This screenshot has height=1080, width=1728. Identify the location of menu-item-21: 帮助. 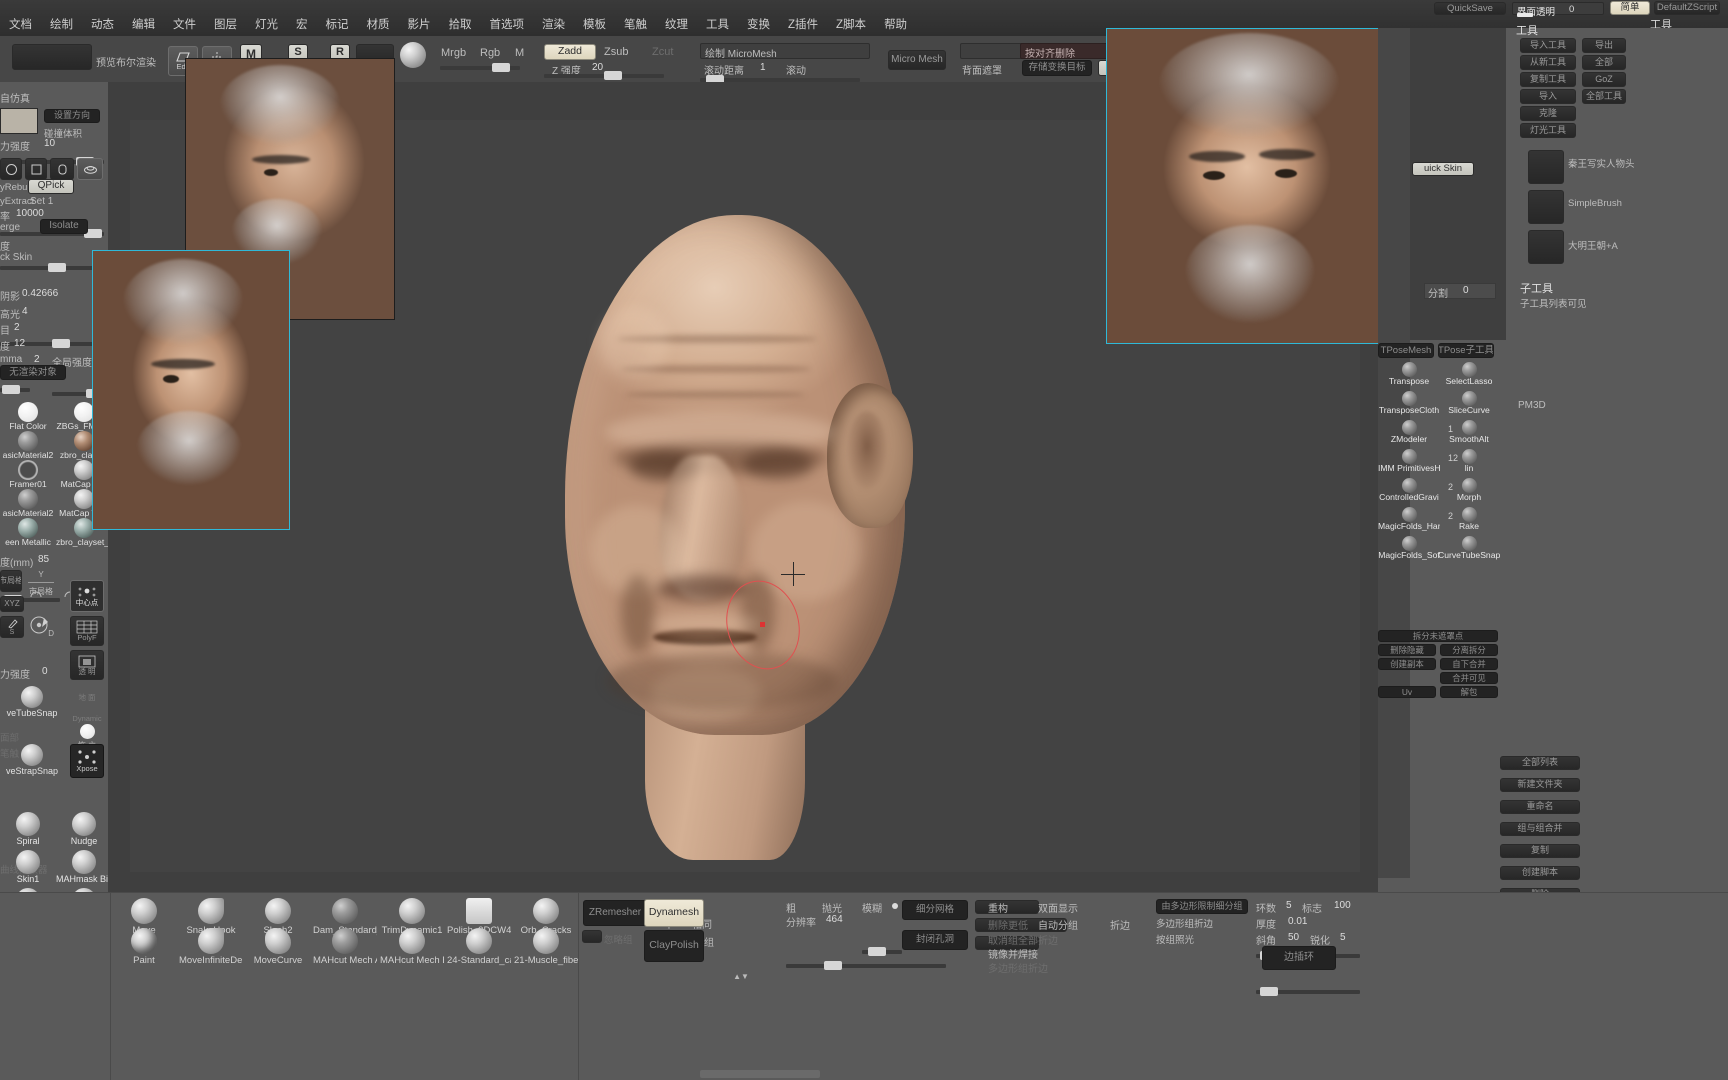
(895, 24).